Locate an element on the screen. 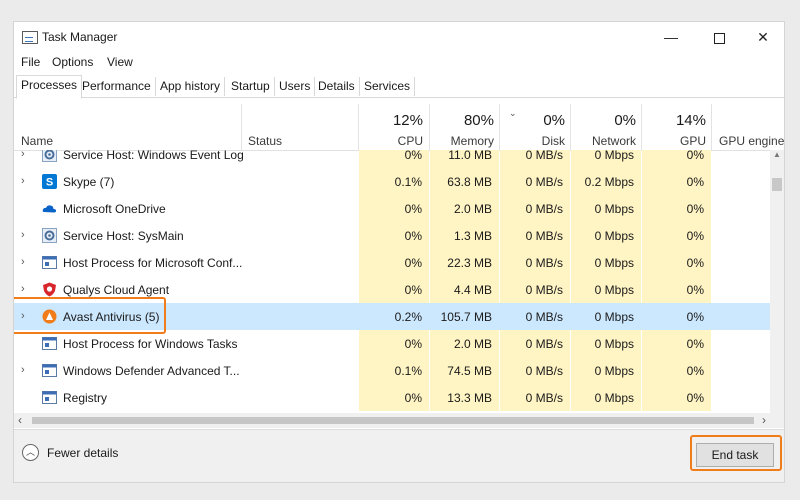  process-name: Registry is located at coordinates (85, 398).